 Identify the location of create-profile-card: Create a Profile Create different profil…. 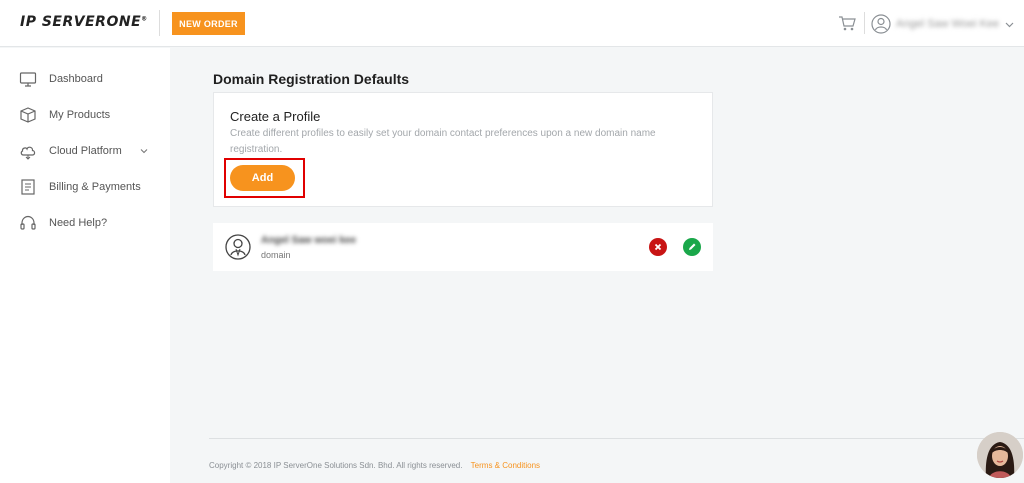
(463, 149).